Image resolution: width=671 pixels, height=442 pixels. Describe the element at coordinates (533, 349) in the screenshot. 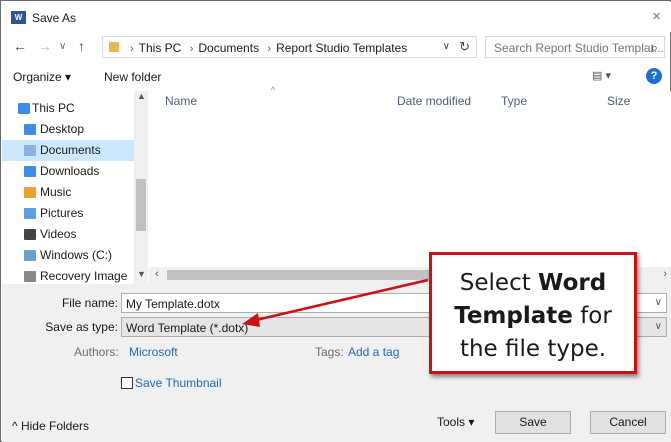

I see `callout-line-3: the file type.` at that location.